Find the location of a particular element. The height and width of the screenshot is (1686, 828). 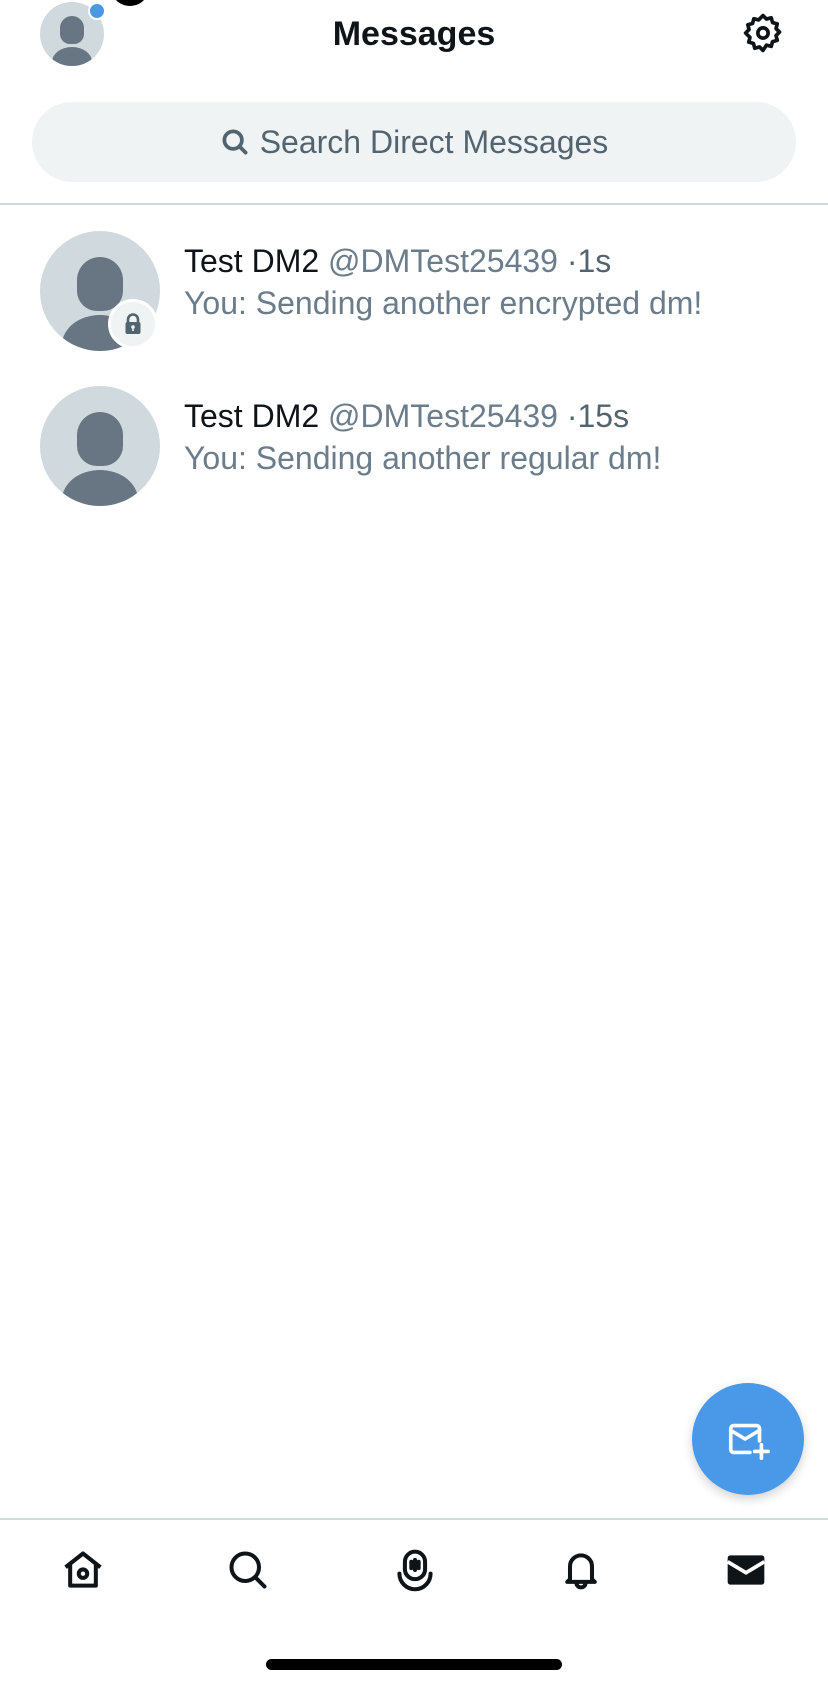

nav-home is located at coordinates (83, 1570).